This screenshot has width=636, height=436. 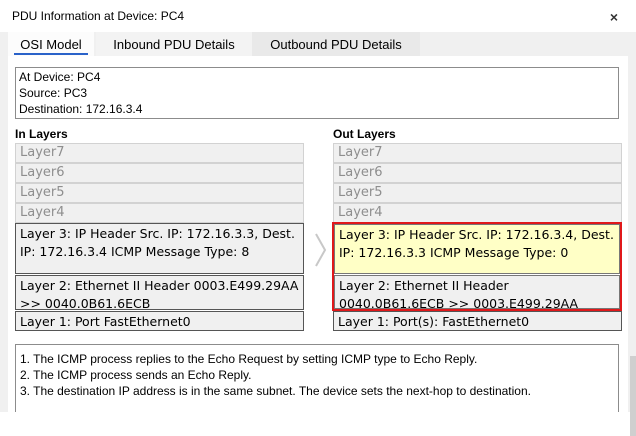 I want to click on out-layer-6: Layer6, so click(x=477, y=173).